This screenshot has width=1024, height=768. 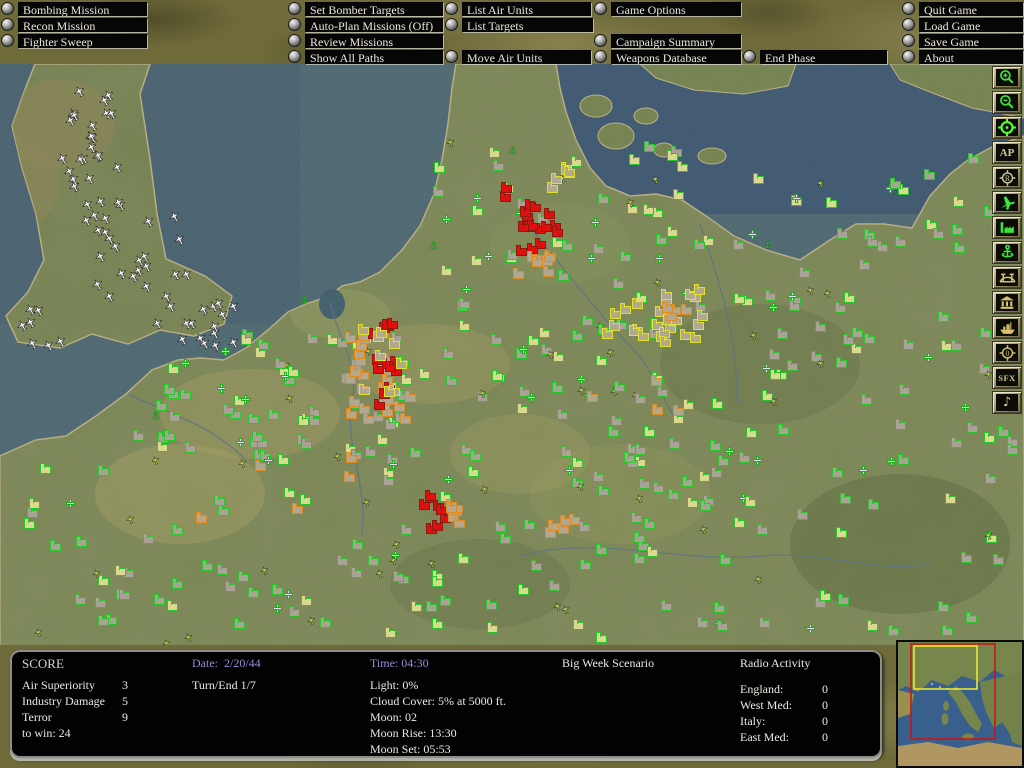 I want to click on menu-button-about: About, so click(x=971, y=57).